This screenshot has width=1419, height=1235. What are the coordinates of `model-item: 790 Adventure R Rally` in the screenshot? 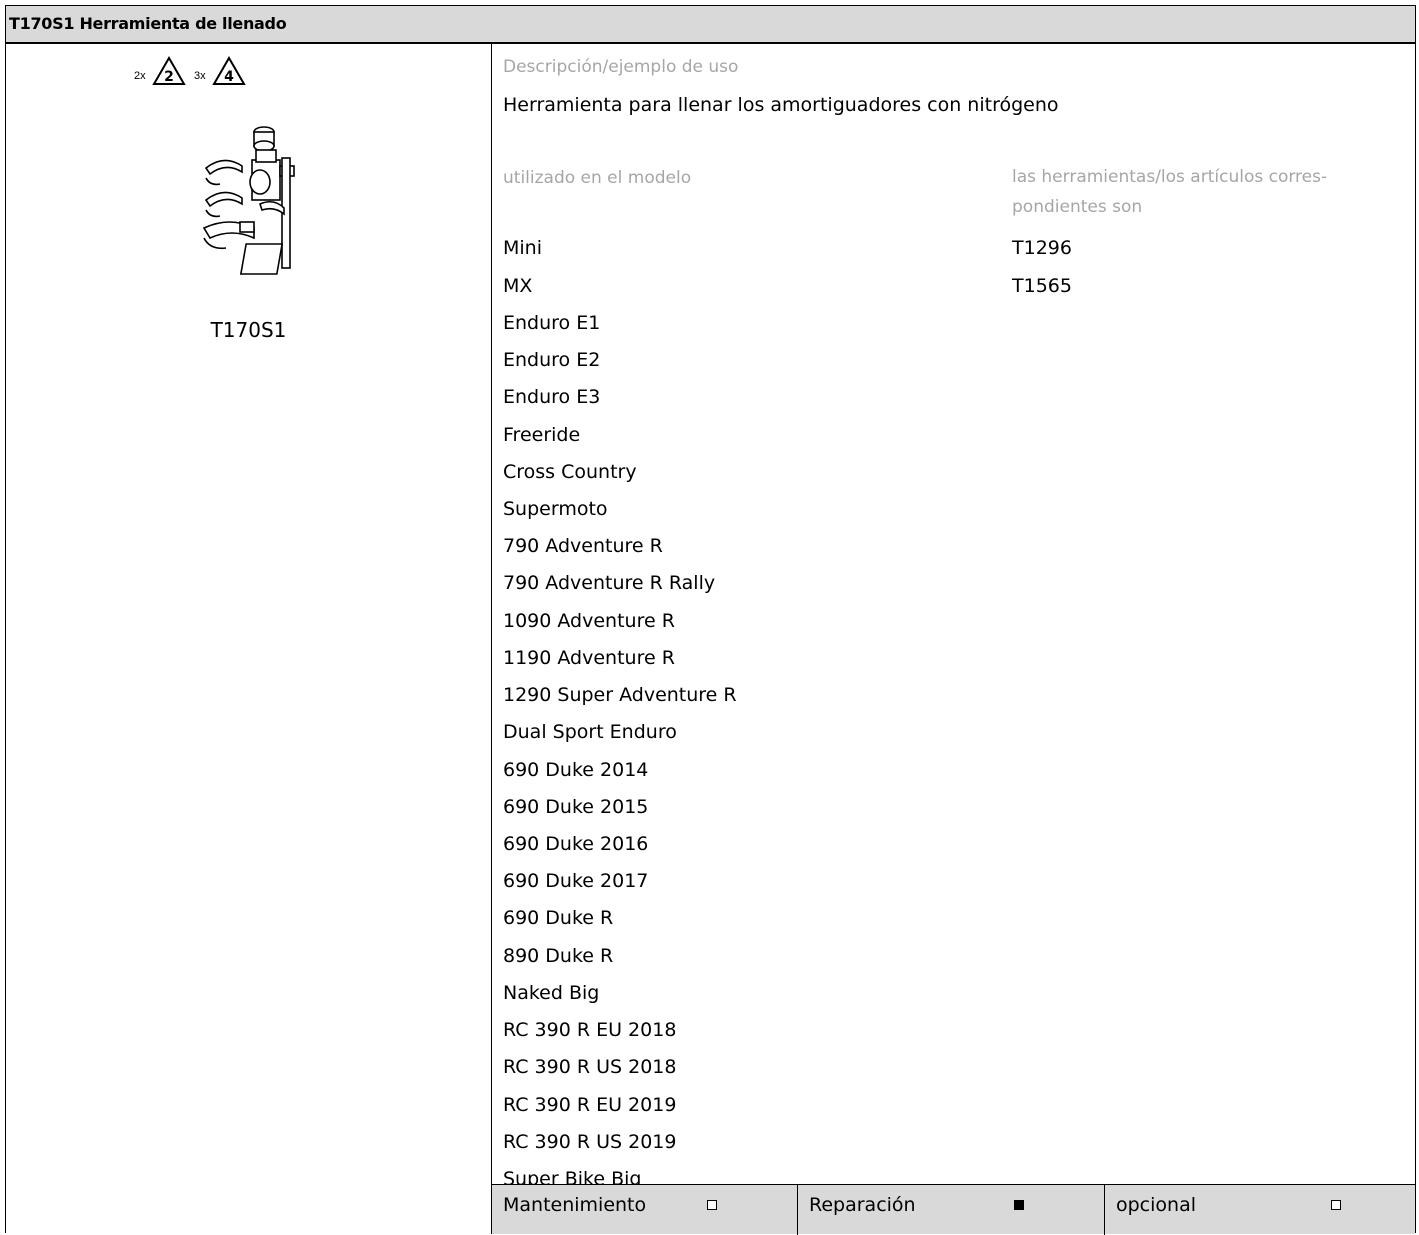 It's located at (609, 583).